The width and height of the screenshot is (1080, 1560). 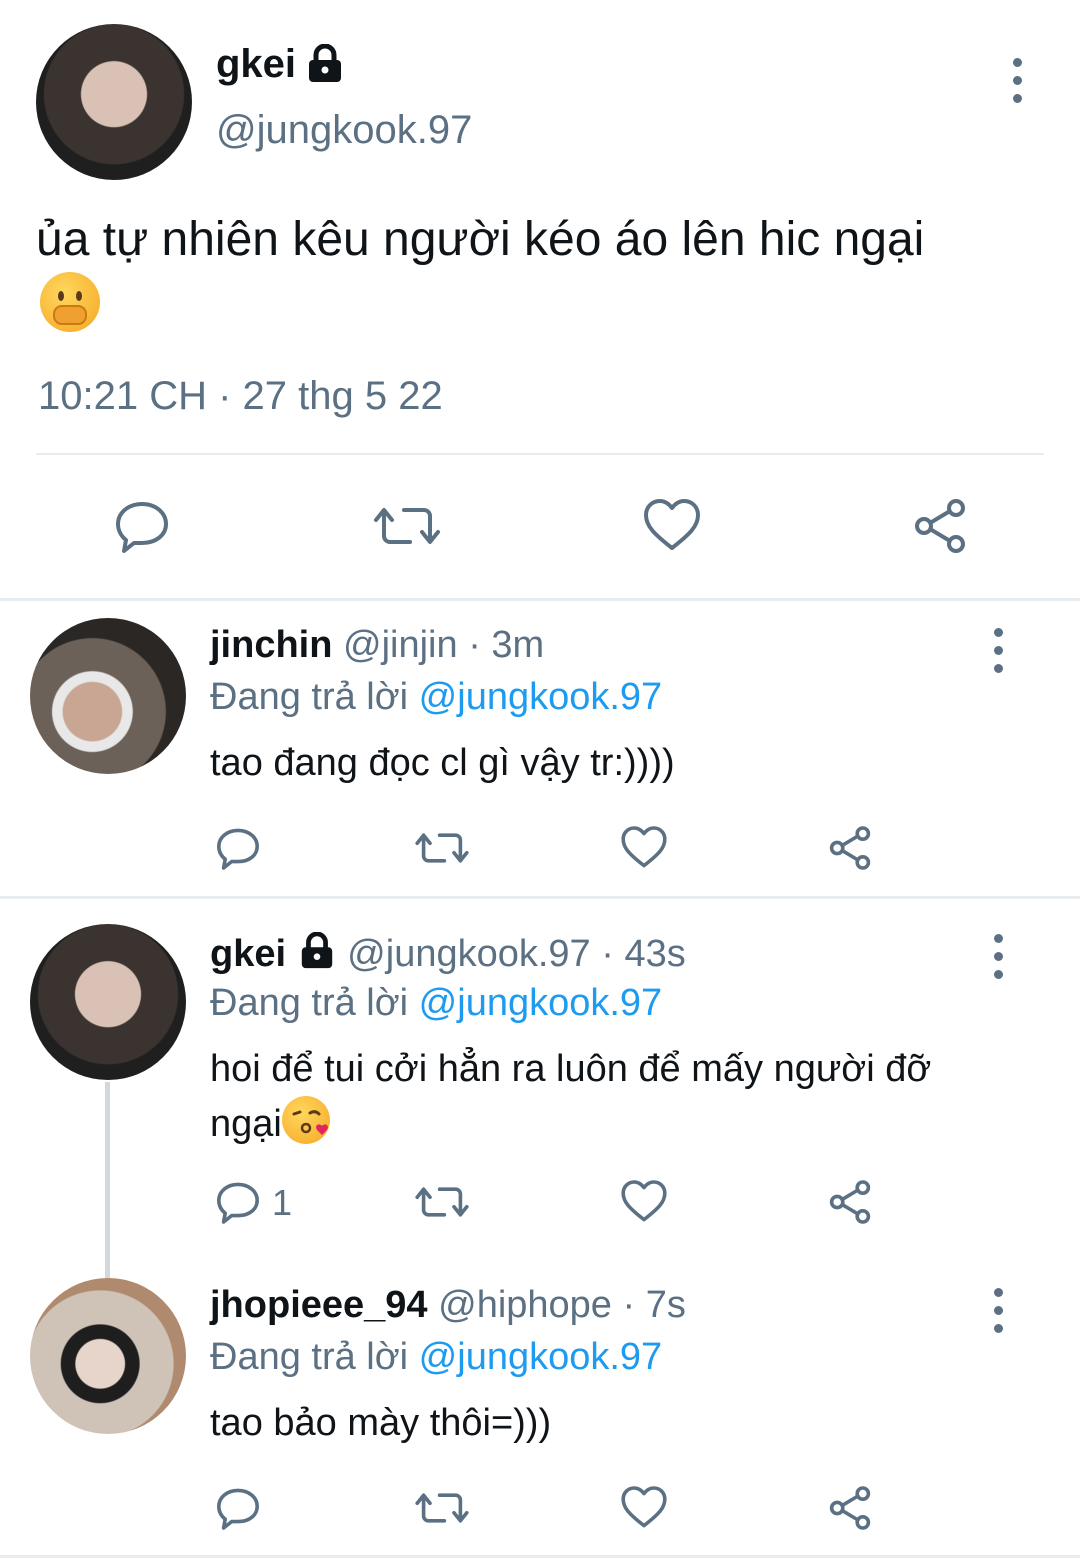 What do you see at coordinates (270, 1121) in the screenshot?
I see `reply-text-line-2: ngại` at bounding box center [270, 1121].